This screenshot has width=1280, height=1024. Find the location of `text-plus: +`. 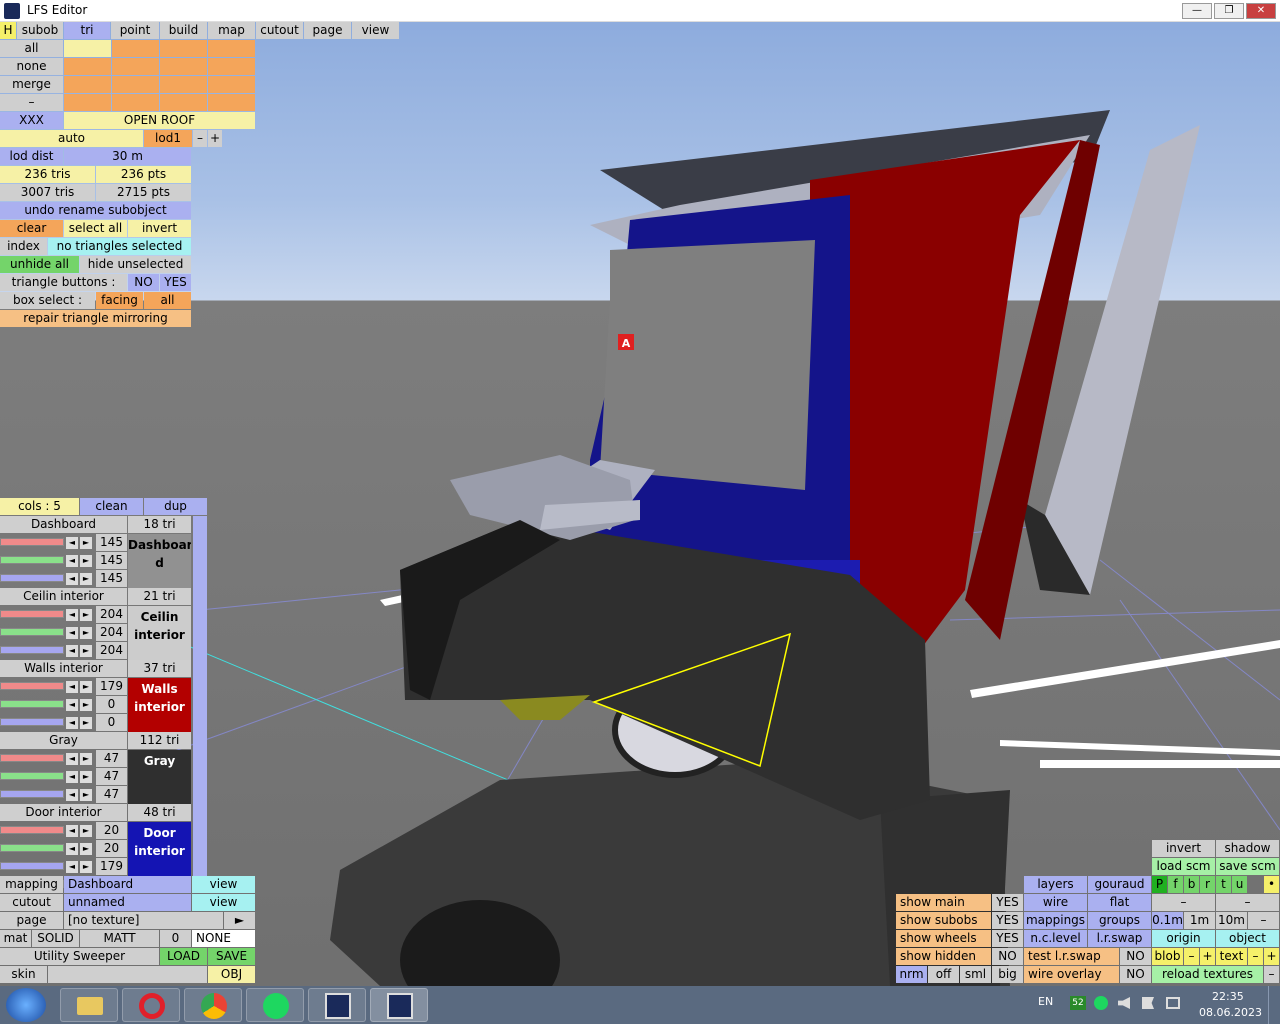

text-plus: + is located at coordinates (1271, 956).